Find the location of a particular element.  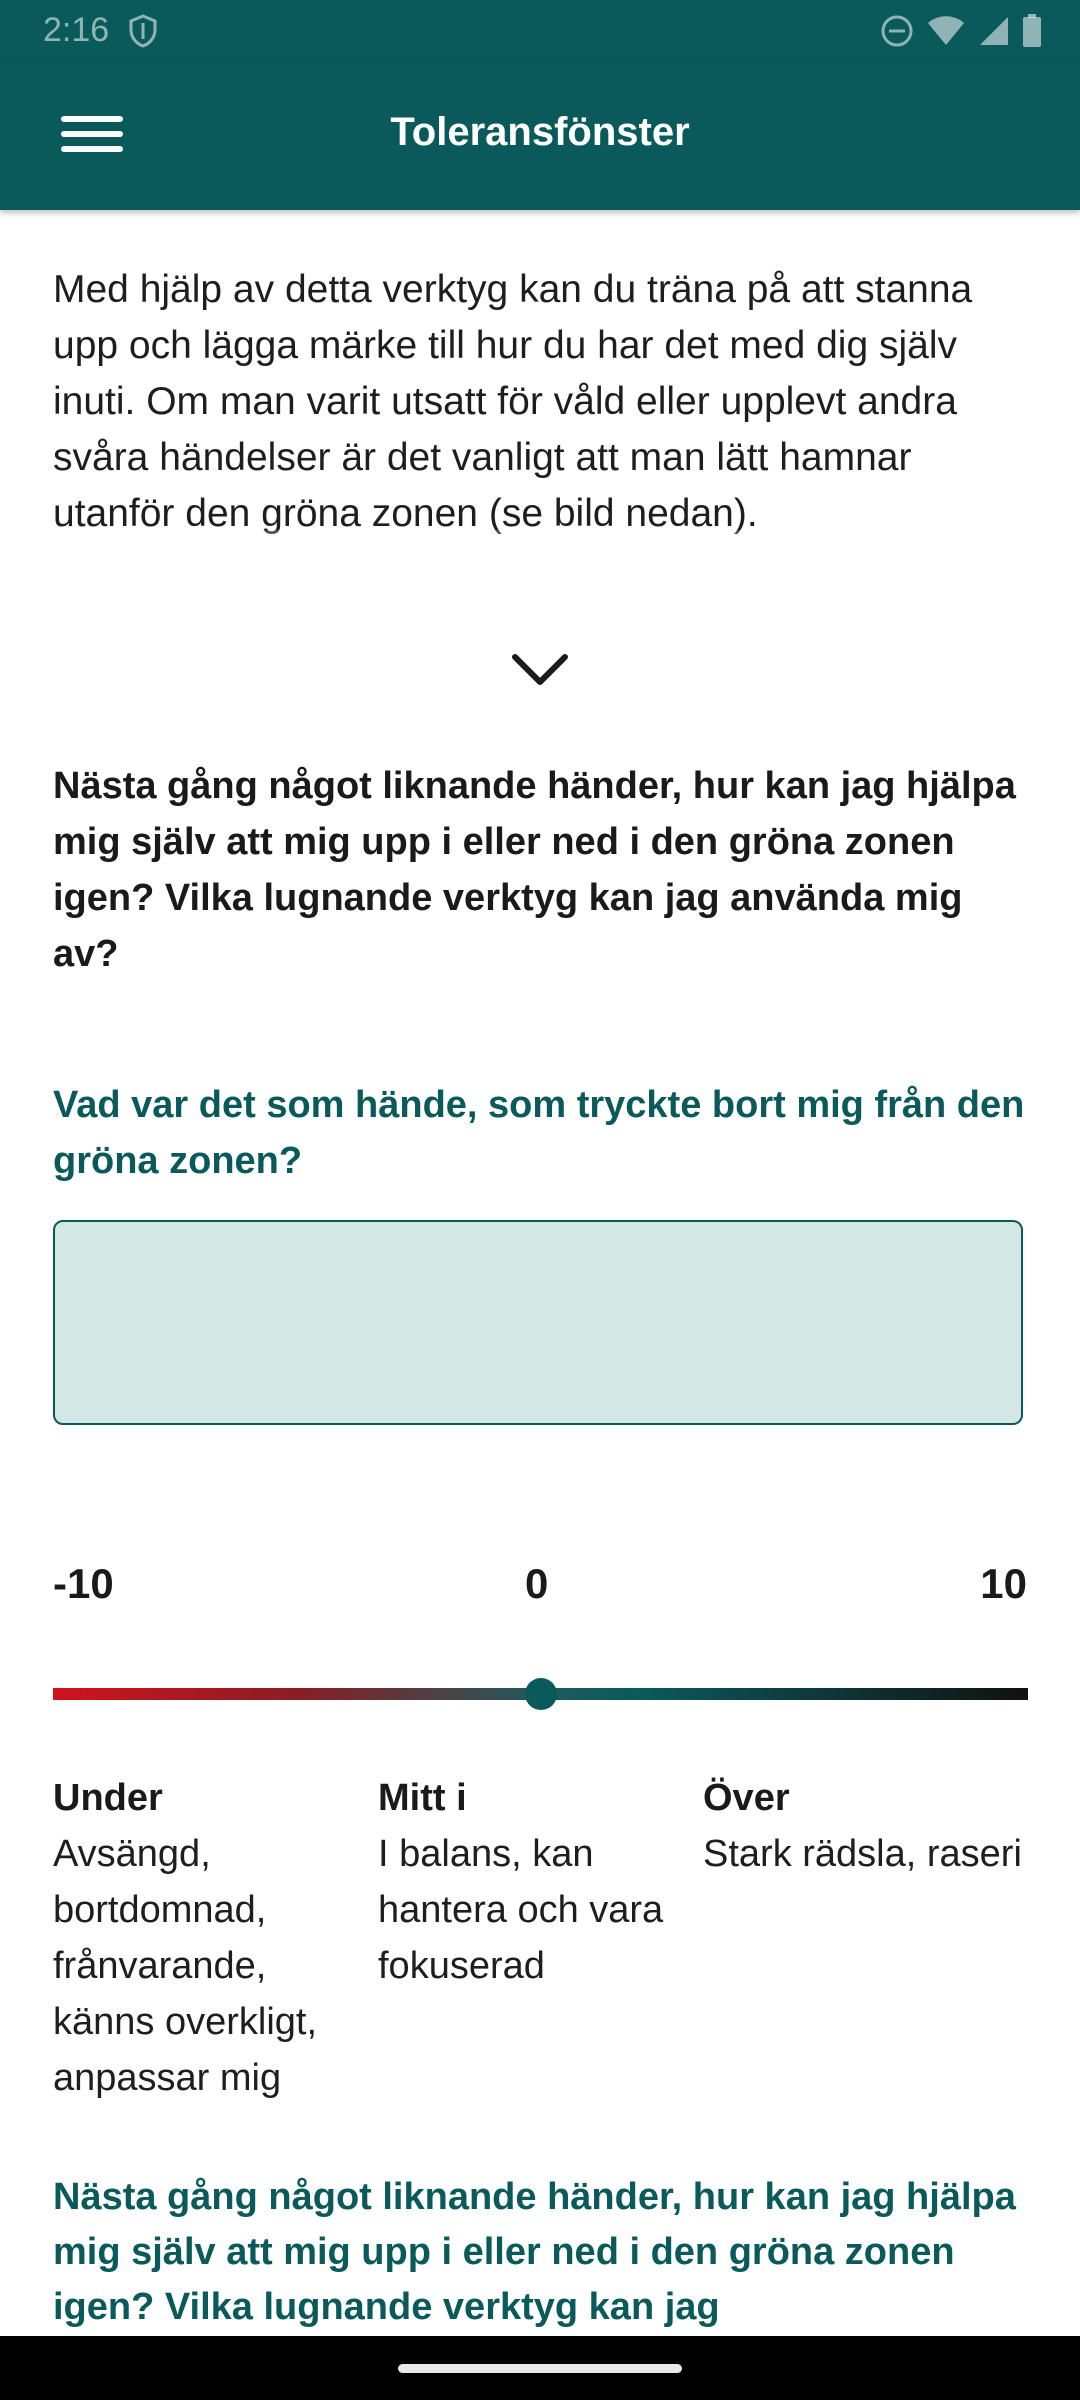

zone-over: Över Stark rädsla, raseri is located at coordinates (865, 1938).